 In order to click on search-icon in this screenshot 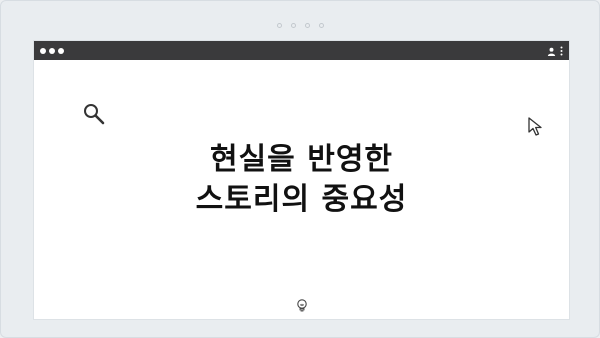, I will do `click(94, 116)`.